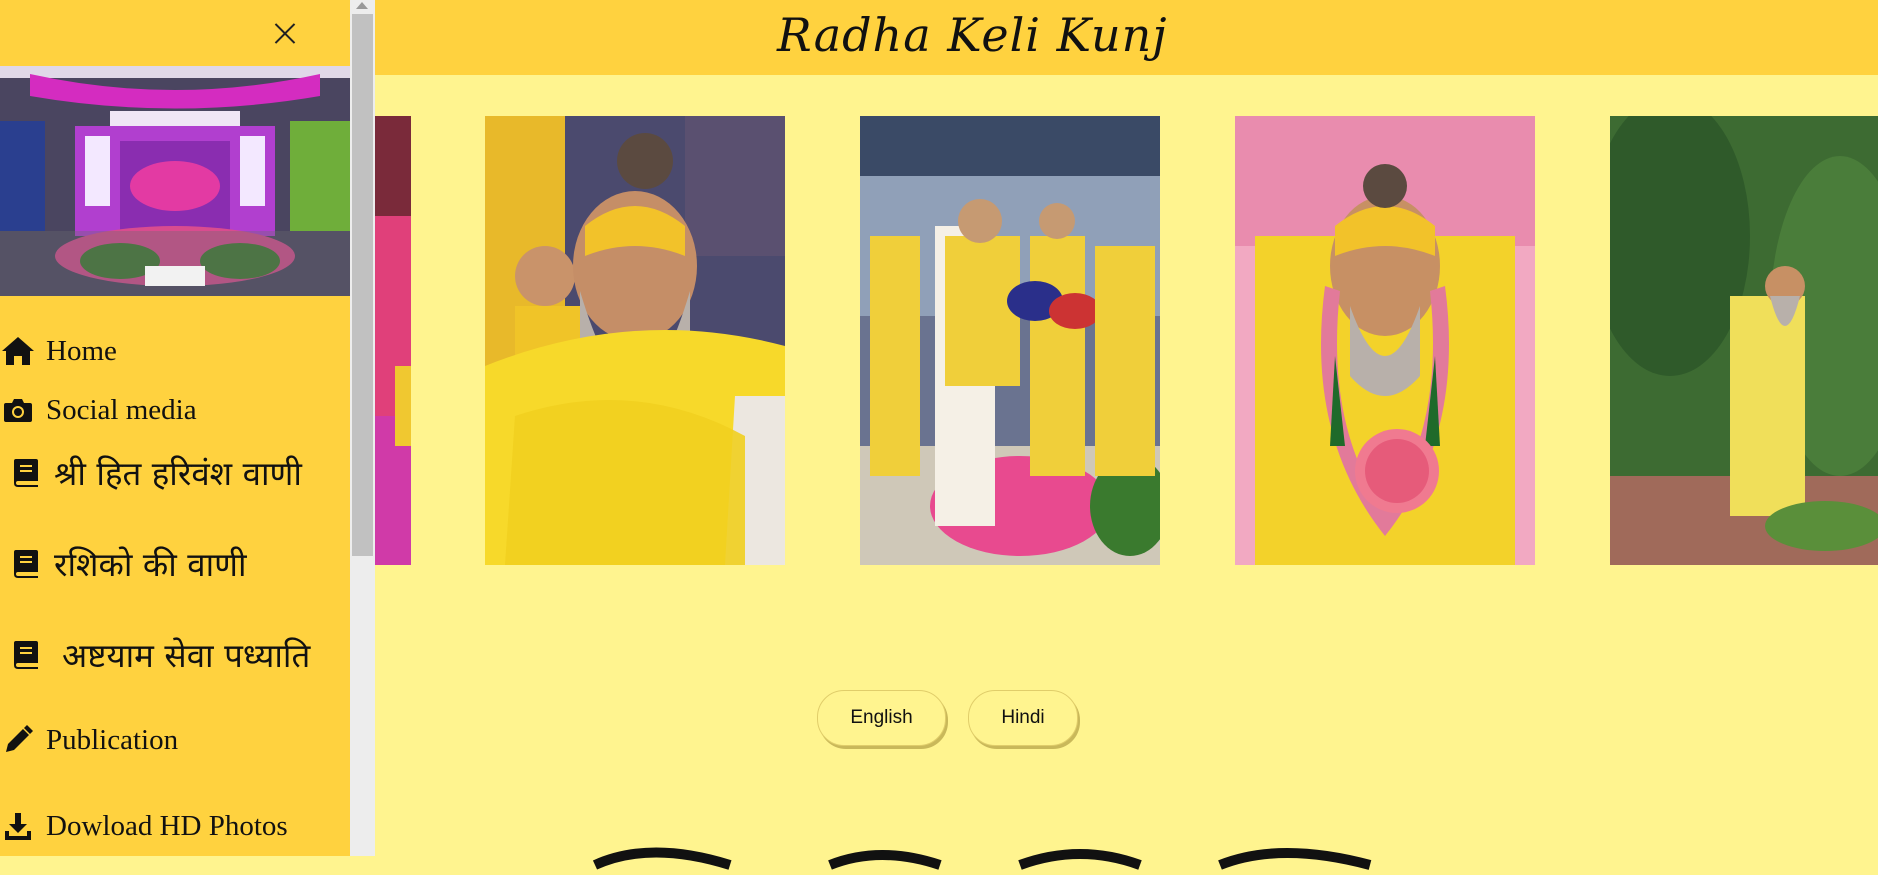 The image size is (1878, 875). I want to click on sidebar-item-download-hd-photos: Dowload HD Photos, so click(144, 826).